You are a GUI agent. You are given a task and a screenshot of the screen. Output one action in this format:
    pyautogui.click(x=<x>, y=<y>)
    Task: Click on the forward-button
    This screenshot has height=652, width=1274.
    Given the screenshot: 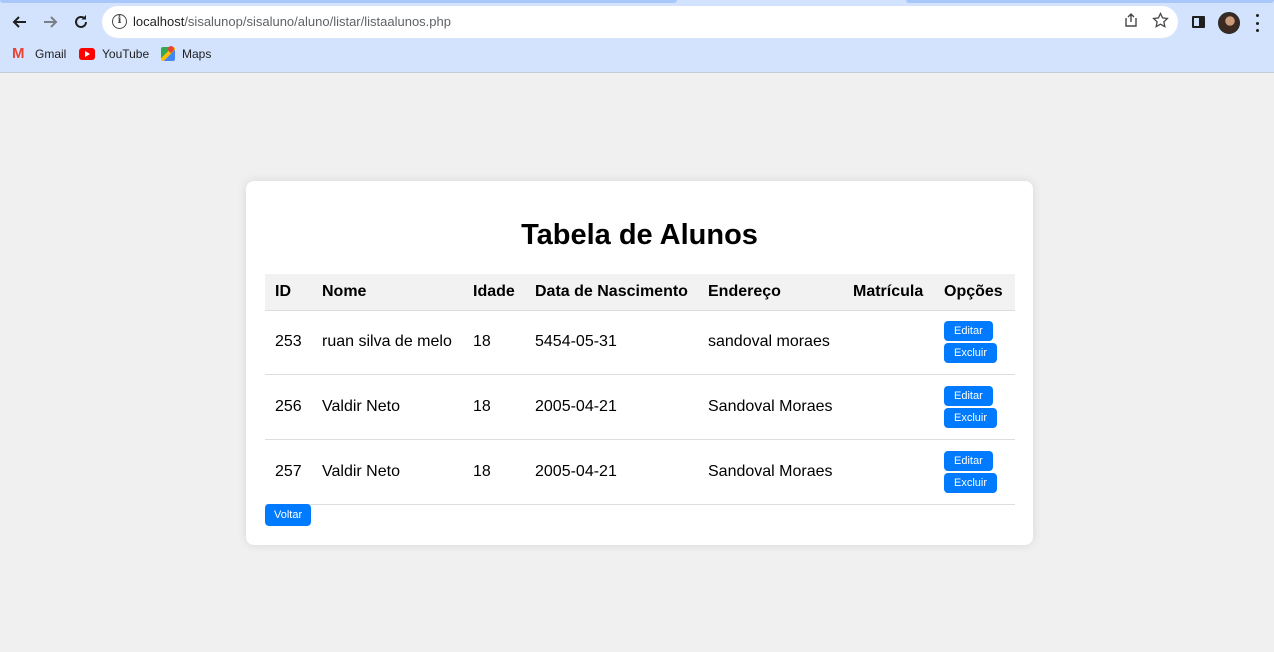 What is the action you would take?
    pyautogui.click(x=51, y=22)
    